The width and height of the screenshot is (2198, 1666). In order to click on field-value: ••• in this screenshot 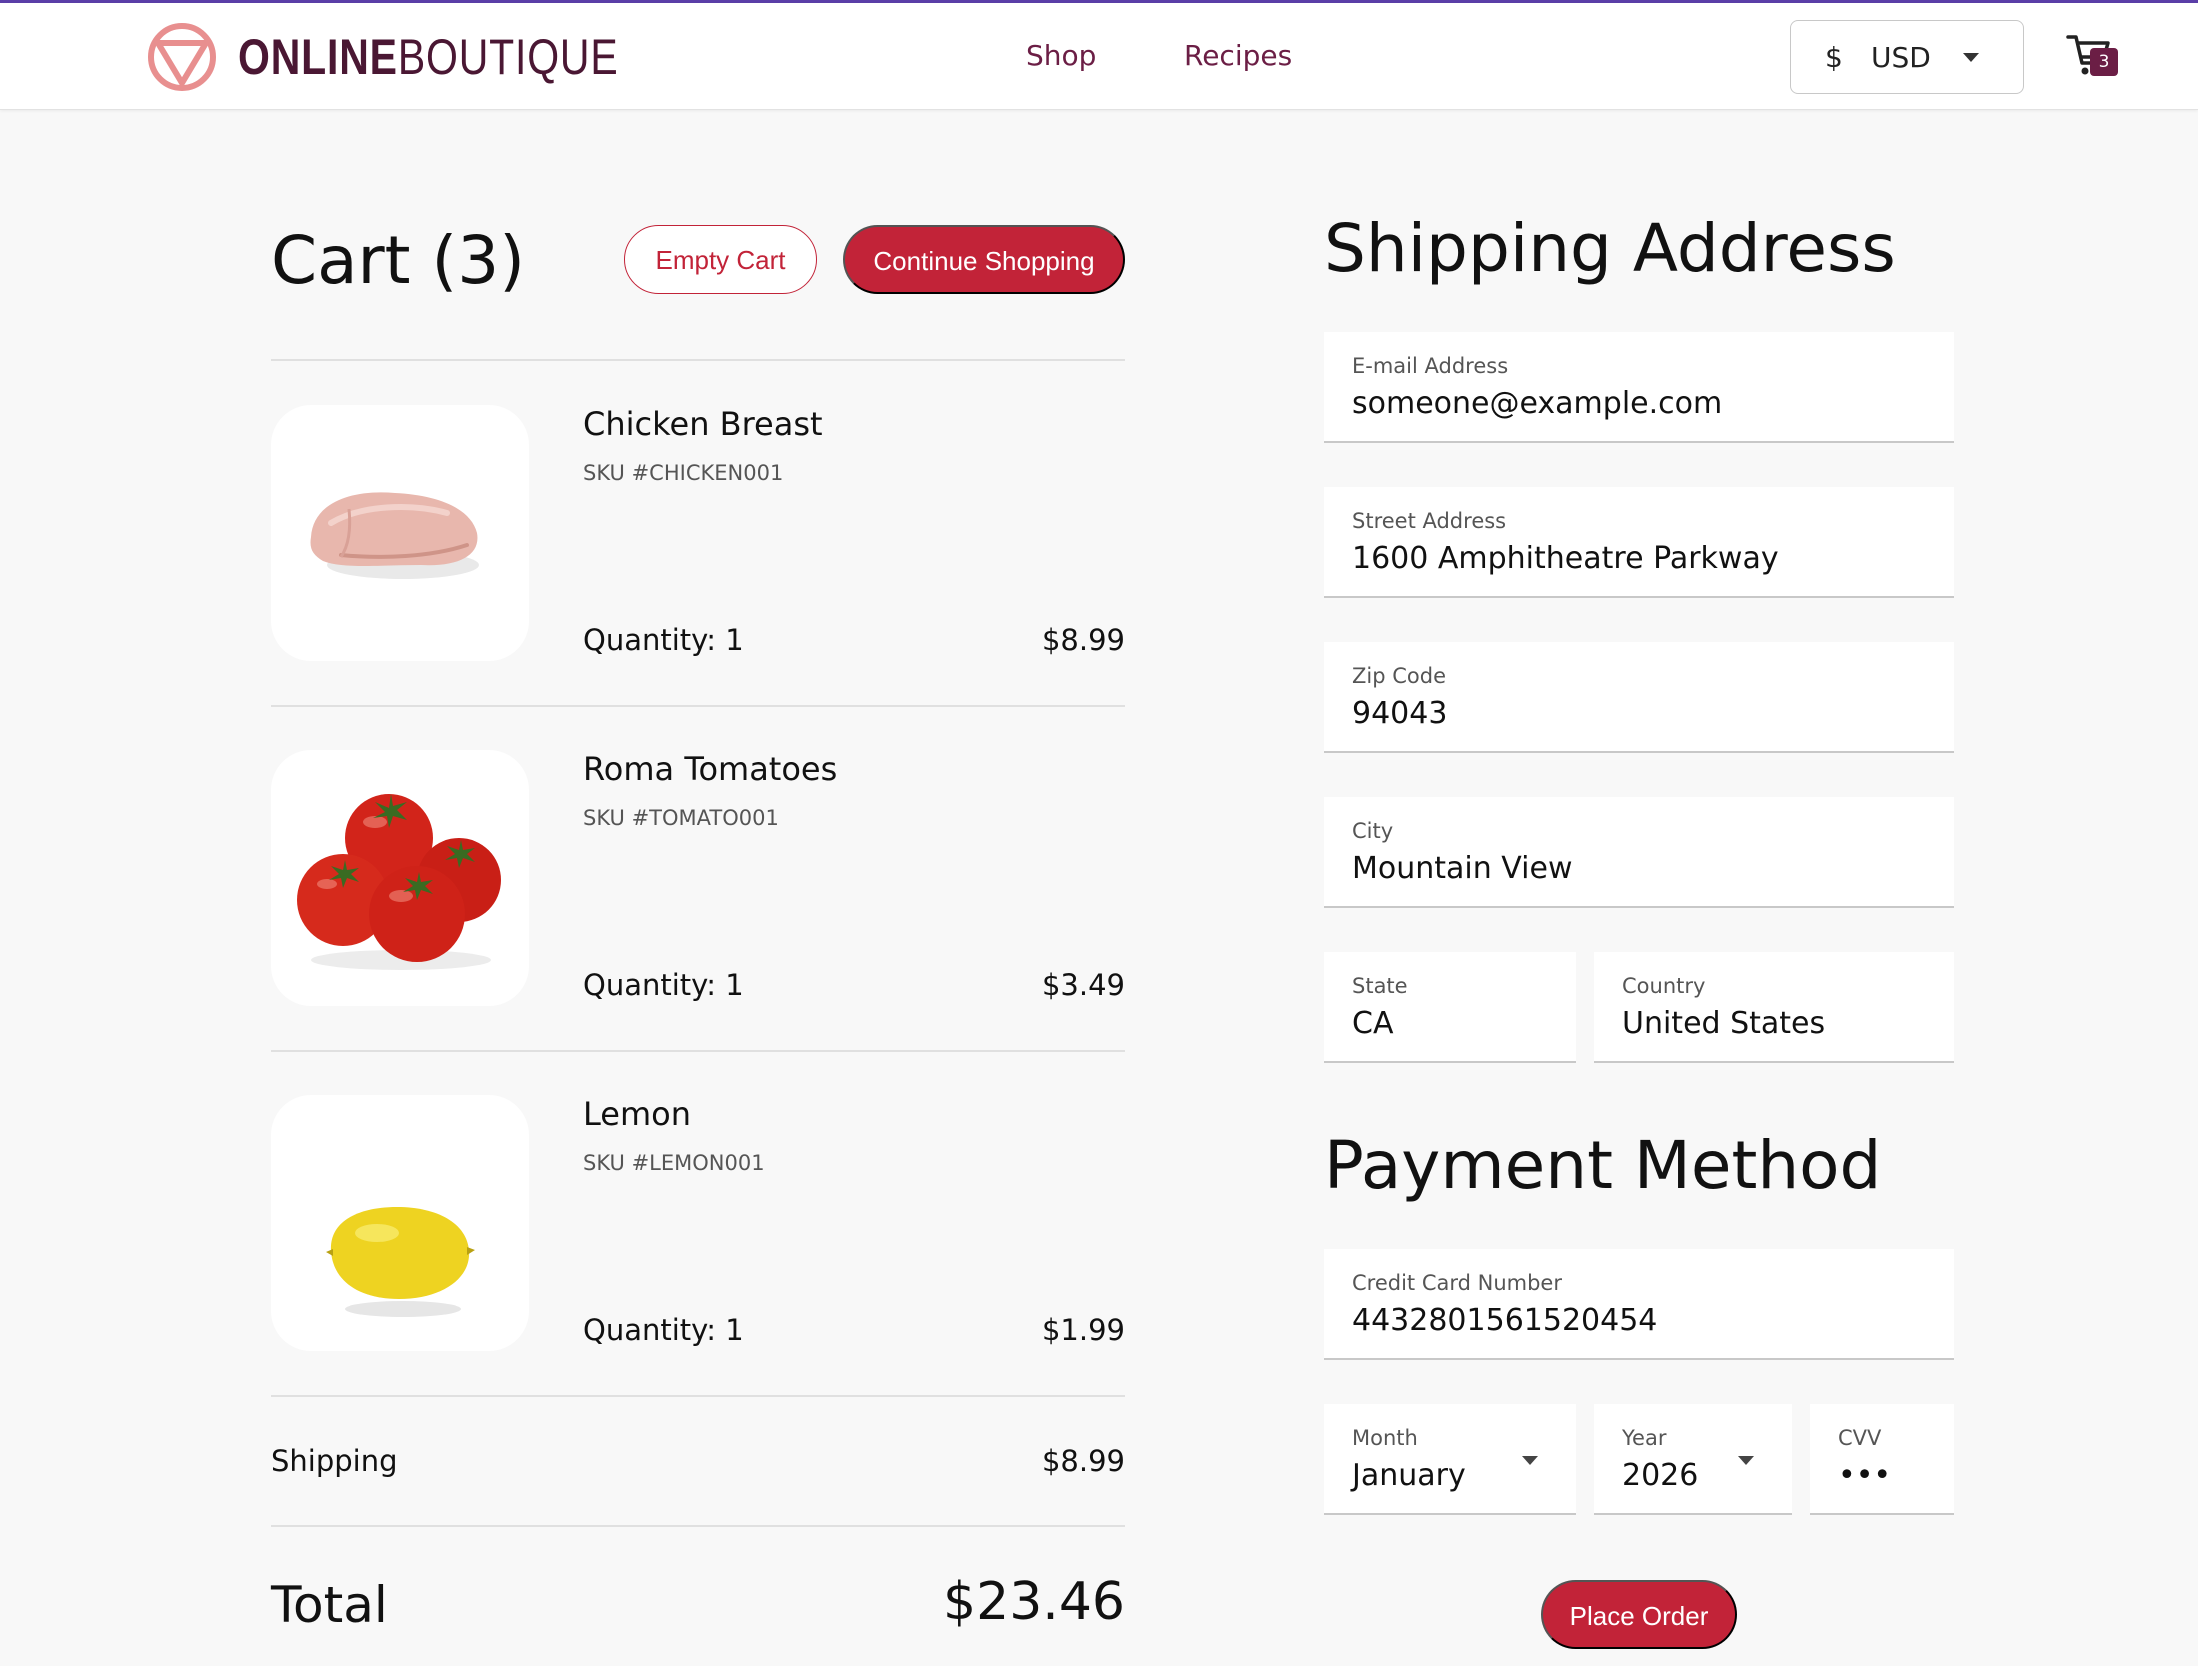, I will do `click(1864, 1475)`.